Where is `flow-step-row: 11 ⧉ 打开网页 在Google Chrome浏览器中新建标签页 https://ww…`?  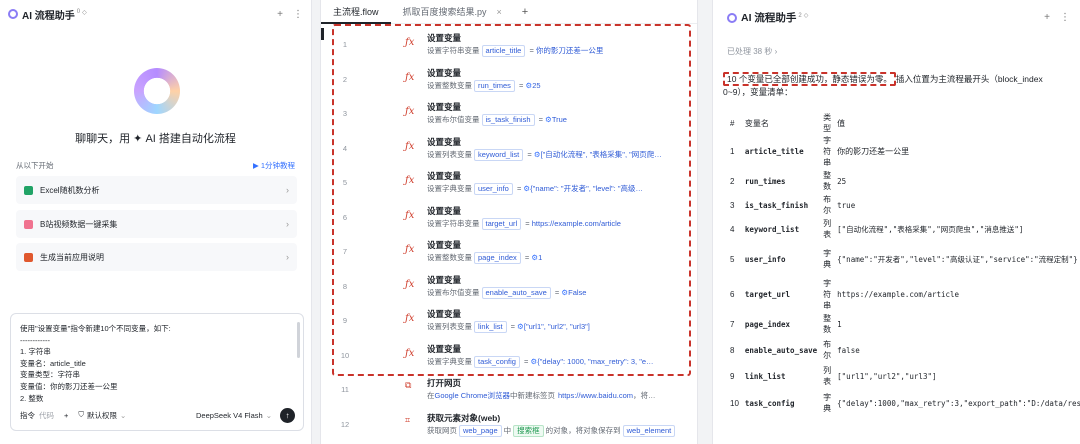 flow-step-row: 11 ⧉ 打开网页 在Google Chrome浏览器中新建标签页 https://ww… is located at coordinates (509, 390).